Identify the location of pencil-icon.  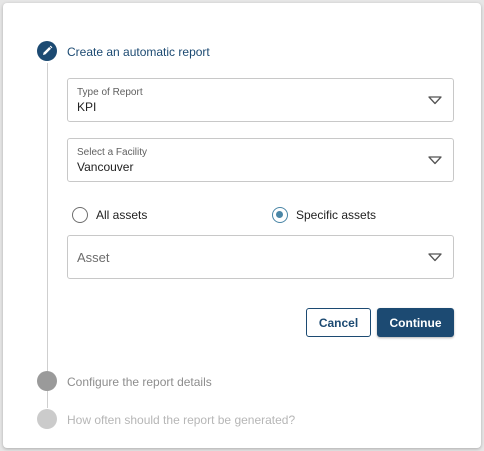
(48, 50).